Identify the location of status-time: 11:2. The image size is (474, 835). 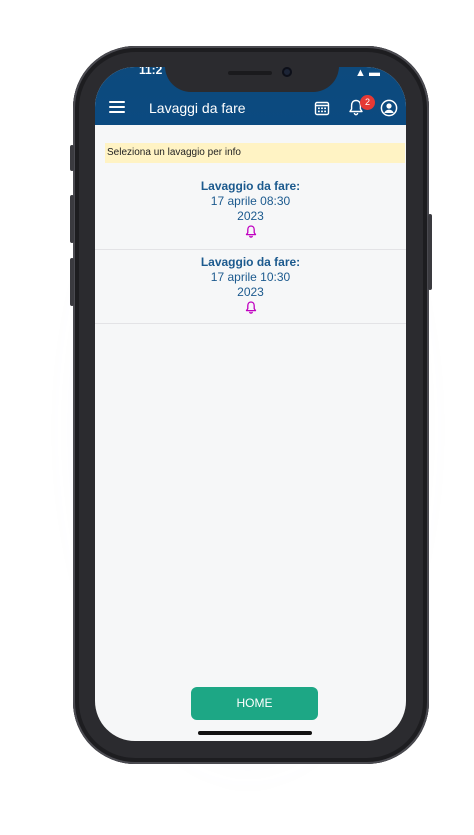
(151, 72).